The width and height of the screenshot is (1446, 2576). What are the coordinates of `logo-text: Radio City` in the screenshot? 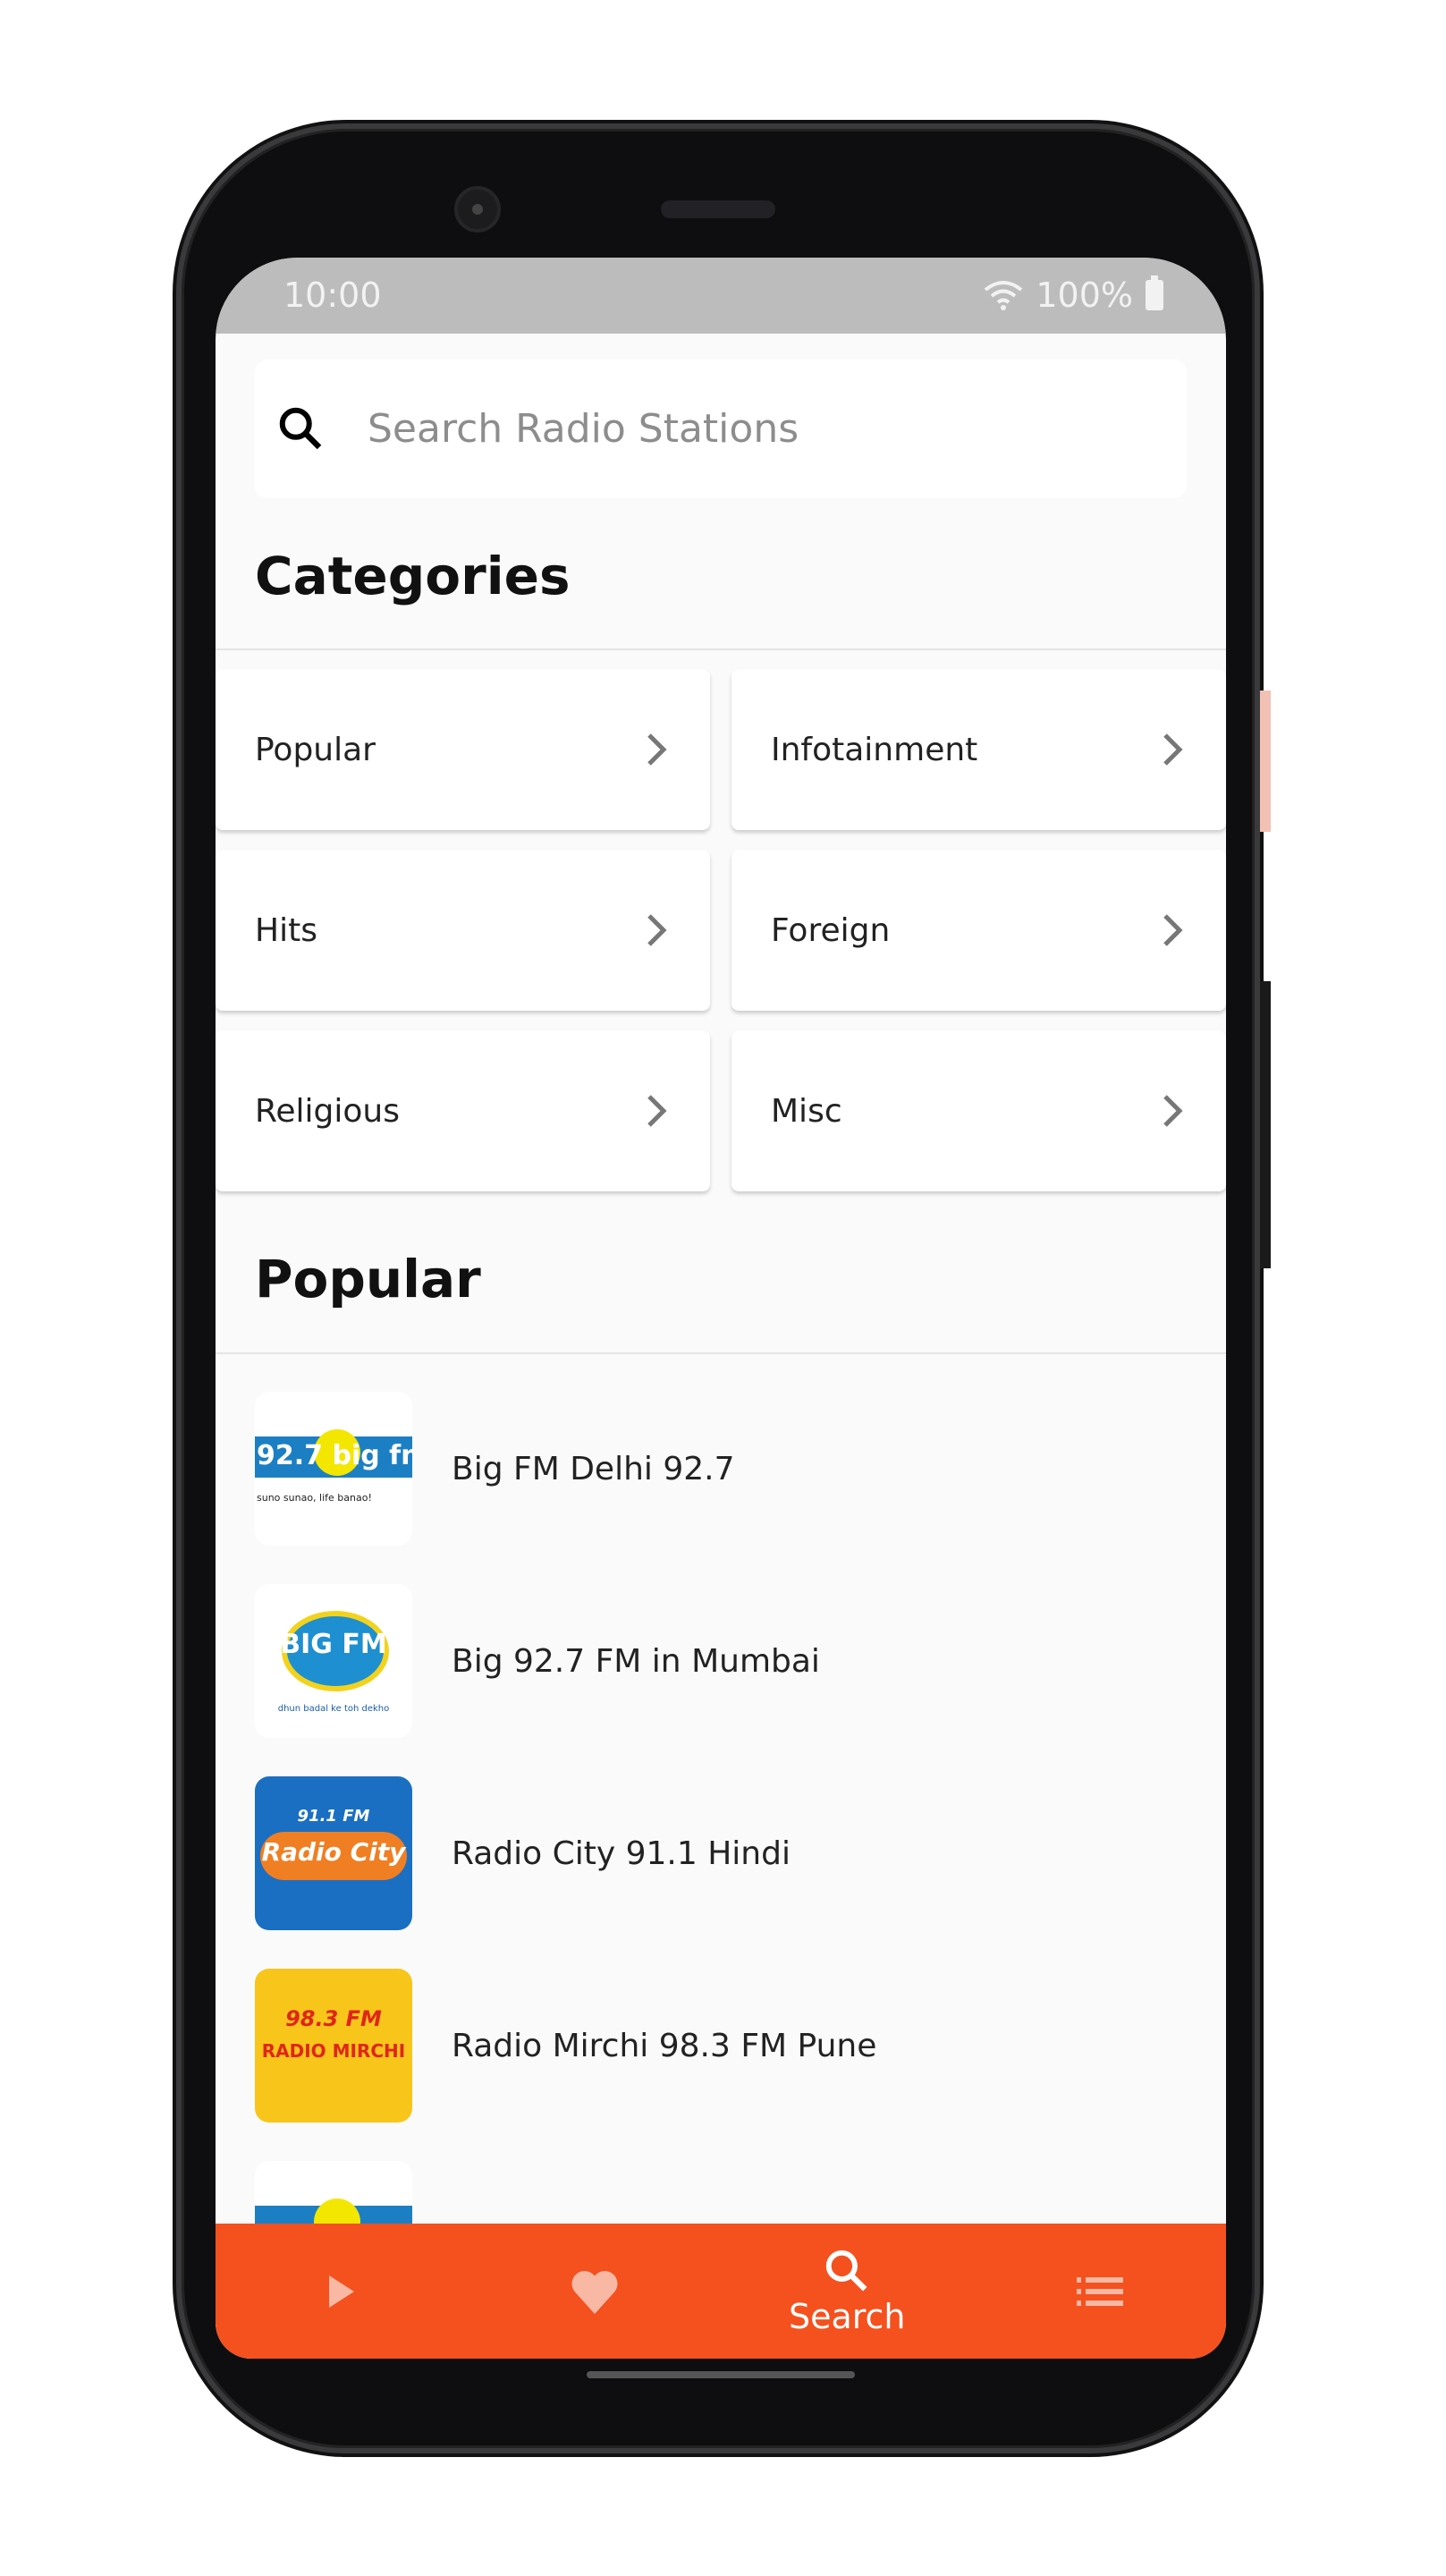 It's located at (334, 1852).